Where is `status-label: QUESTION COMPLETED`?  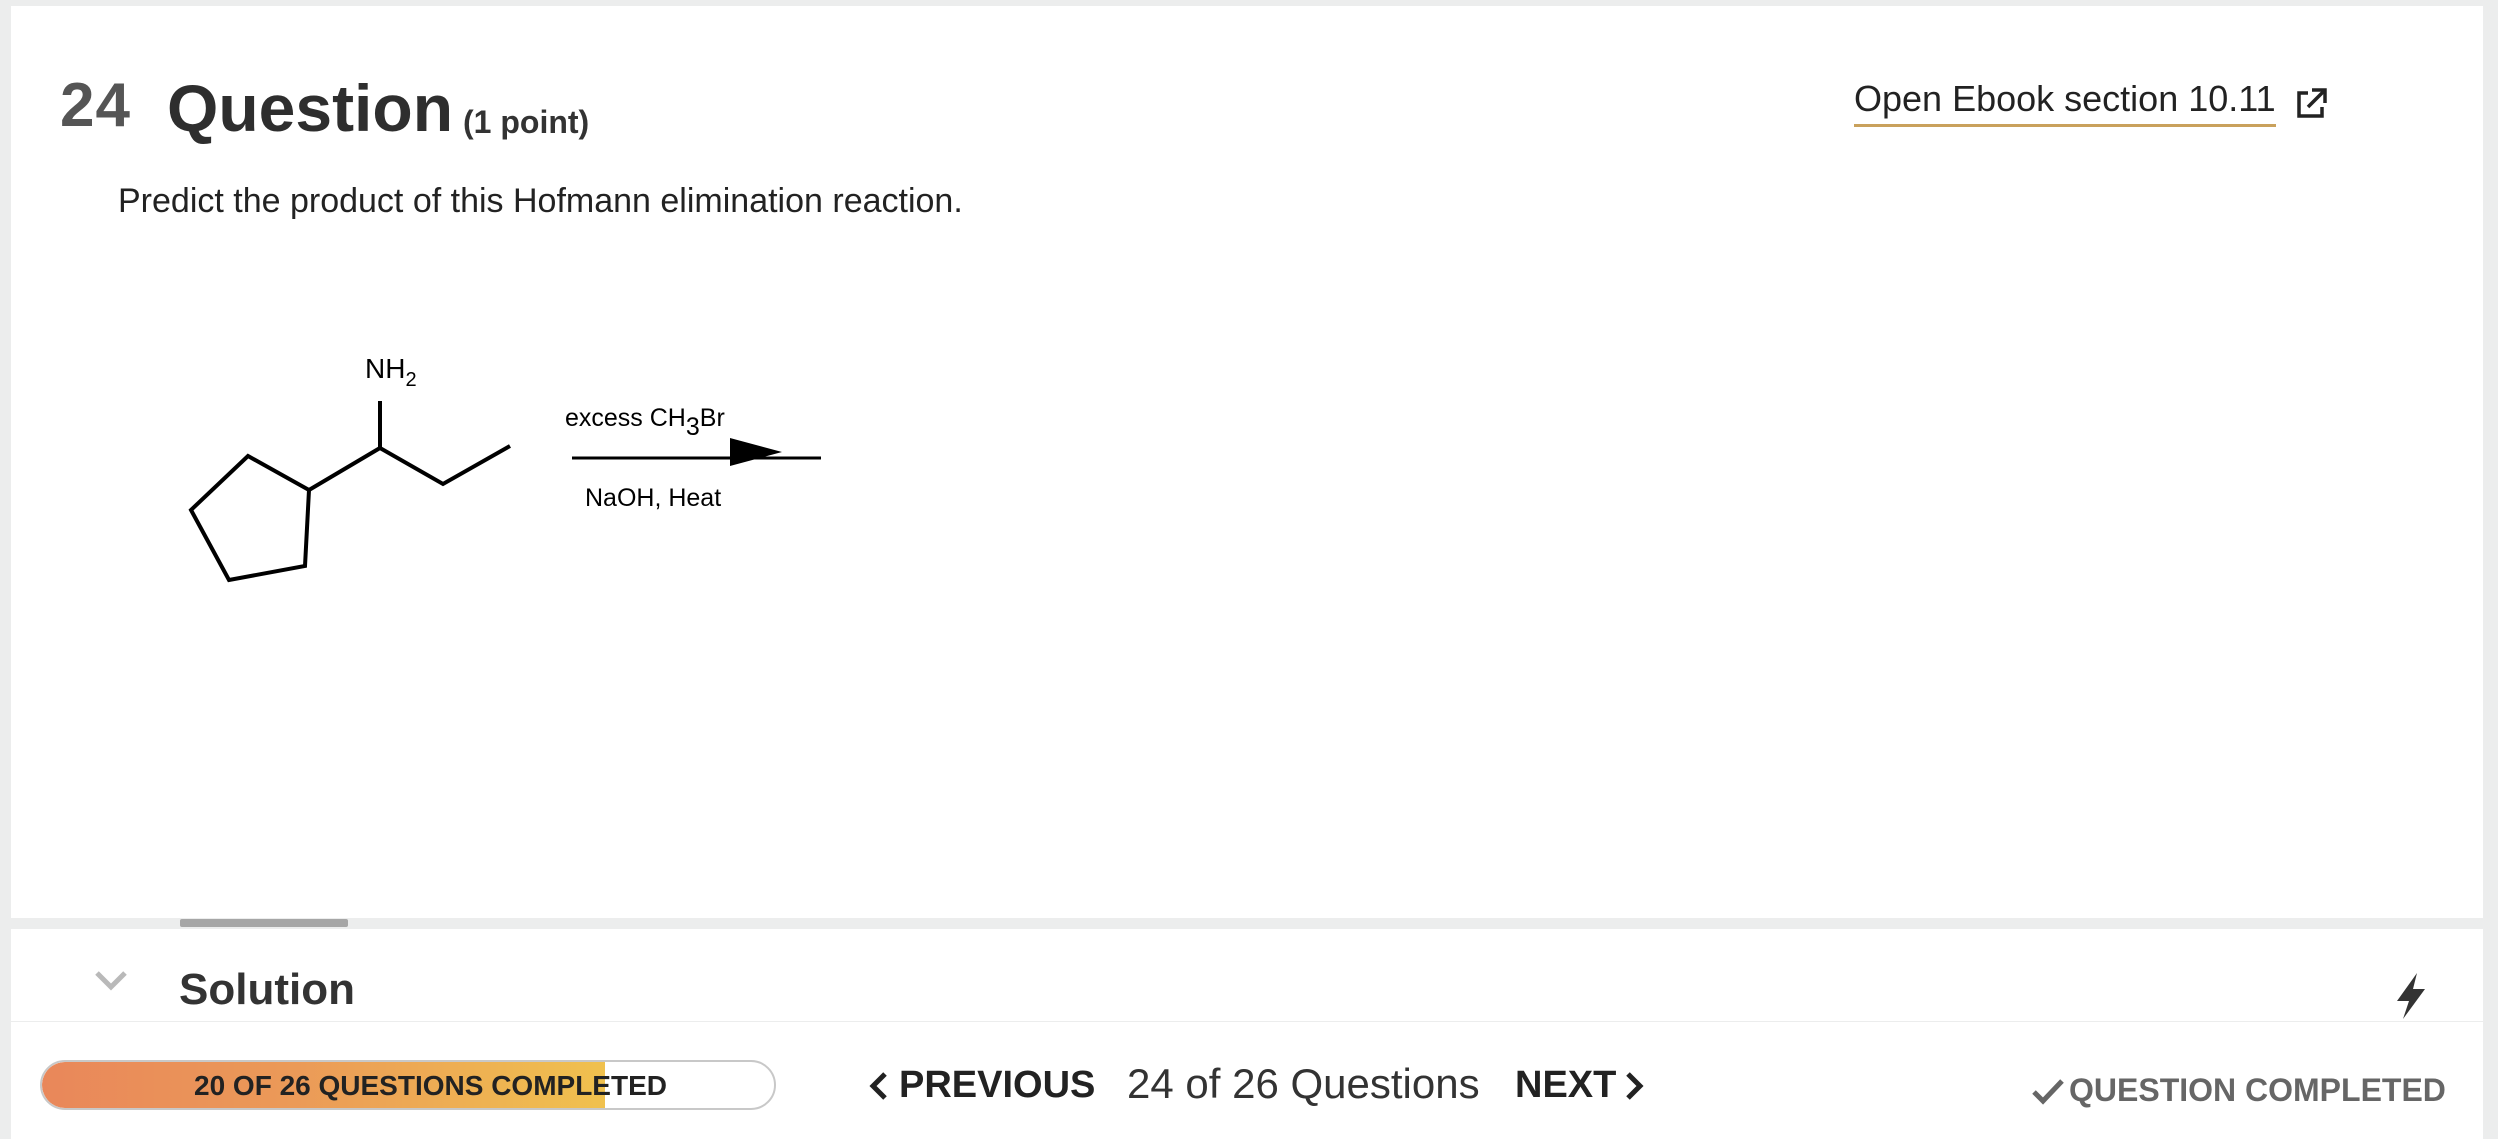 status-label: QUESTION COMPLETED is located at coordinates (2257, 1090).